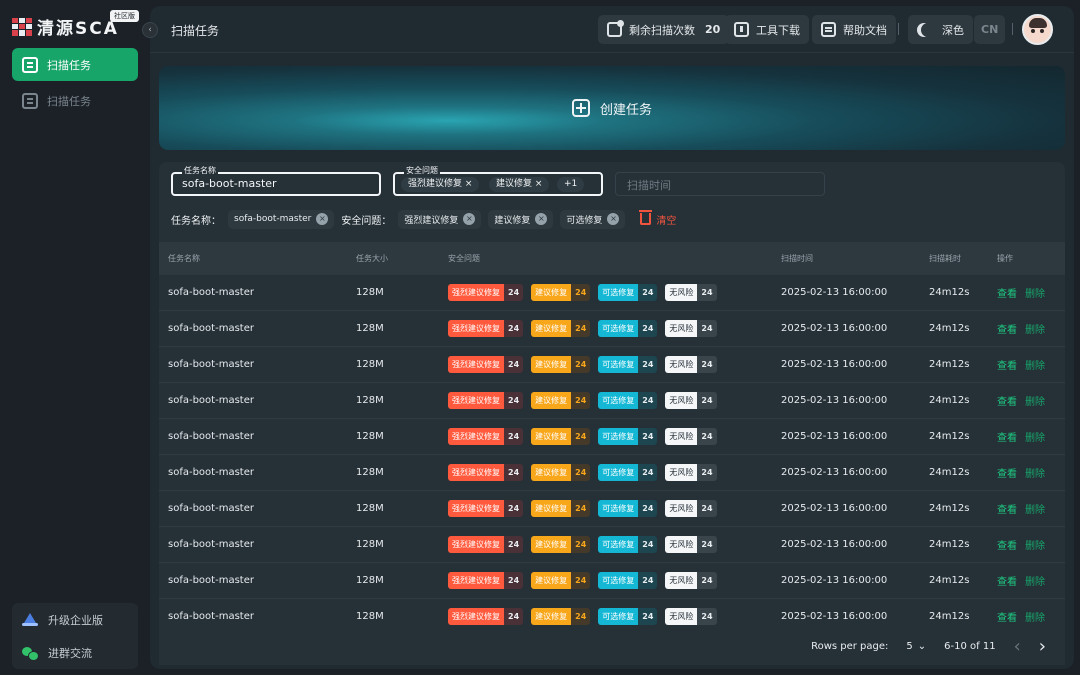  I want to click on remaining-scans-button: 剩余扫描次数 20, so click(664, 29).